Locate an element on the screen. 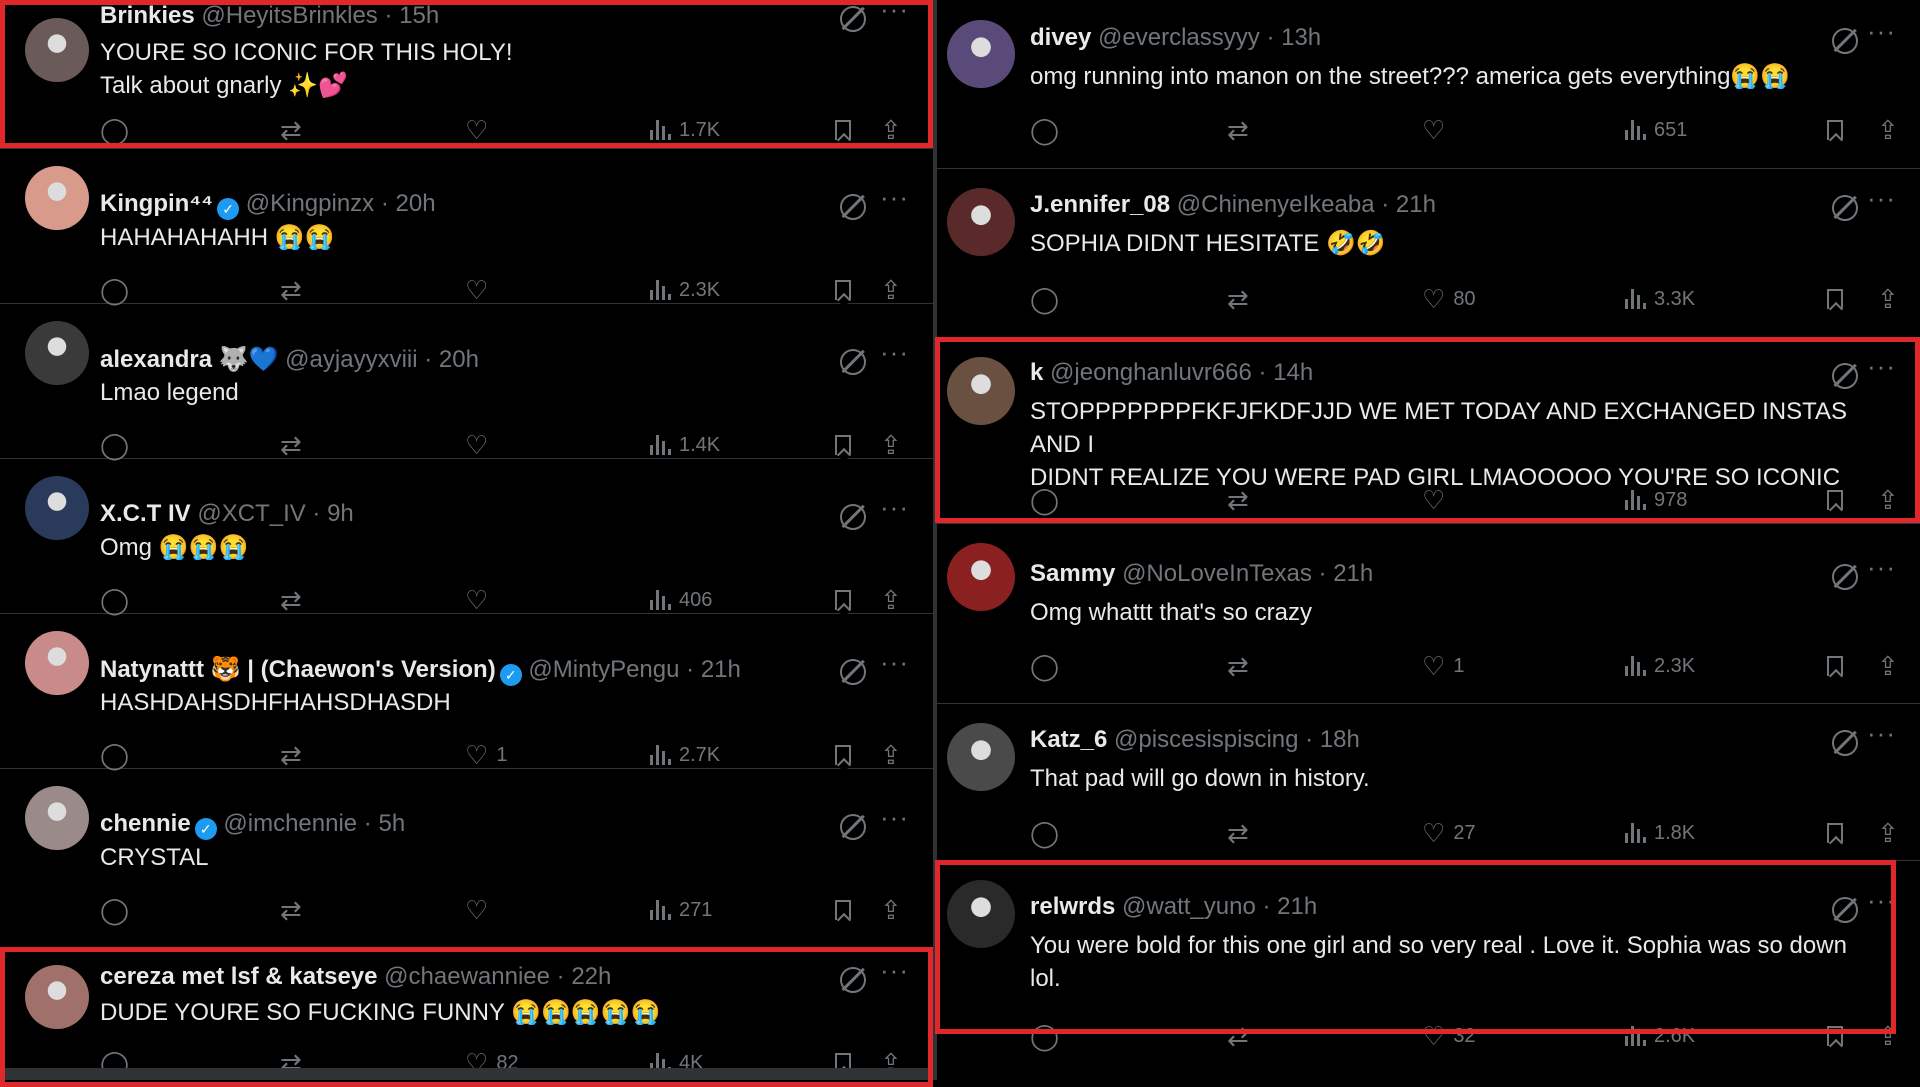  author-handle: @ChinenyeIkeaba is located at coordinates (1276, 204).